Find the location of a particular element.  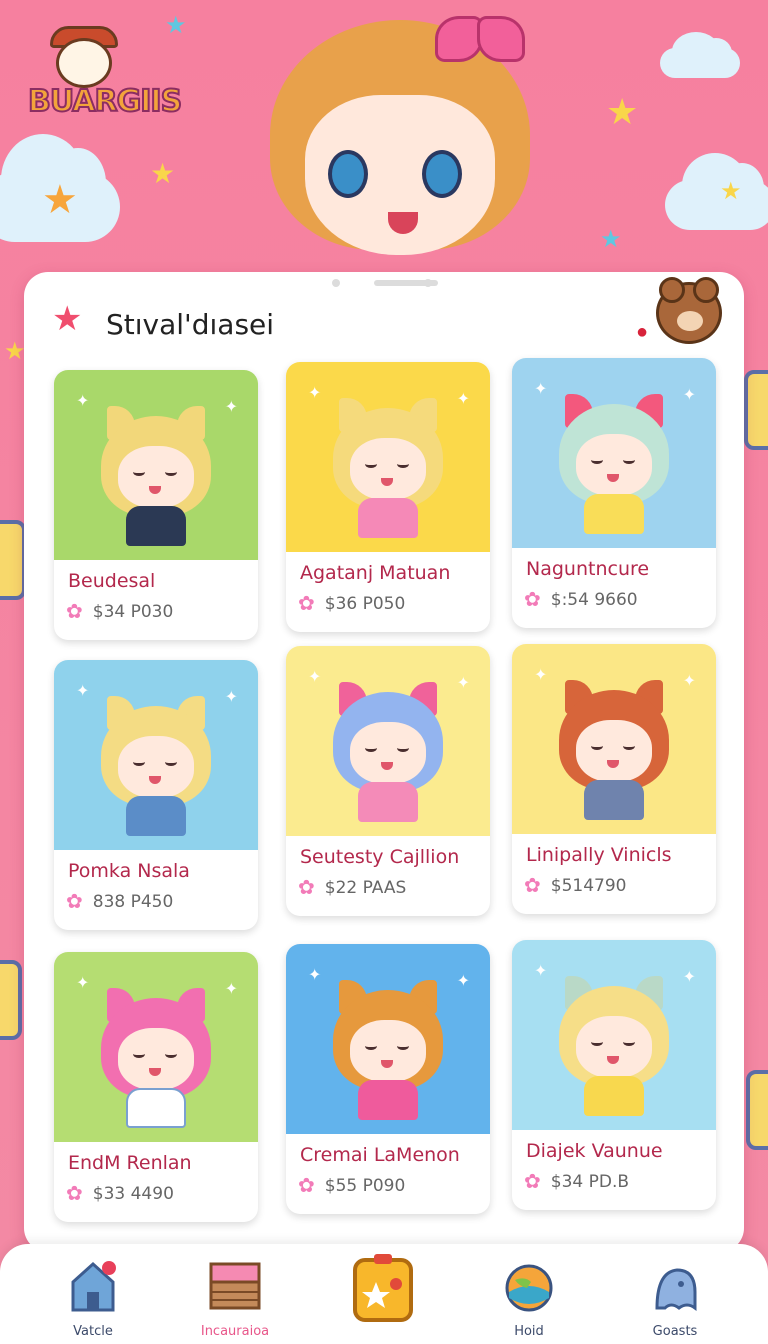

character-price: 838 P450 is located at coordinates (133, 902).